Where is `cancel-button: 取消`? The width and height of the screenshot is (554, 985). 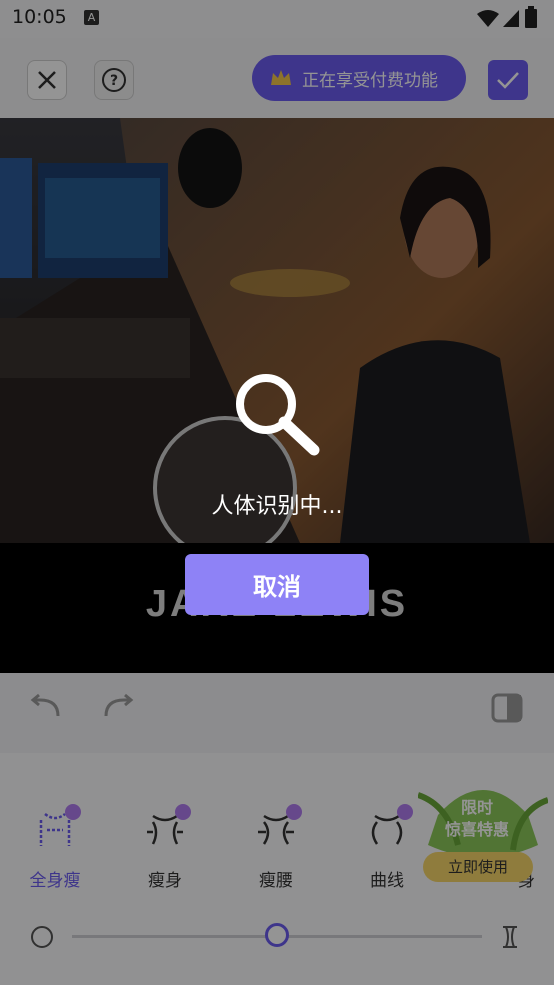
cancel-button: 取消 is located at coordinates (277, 584).